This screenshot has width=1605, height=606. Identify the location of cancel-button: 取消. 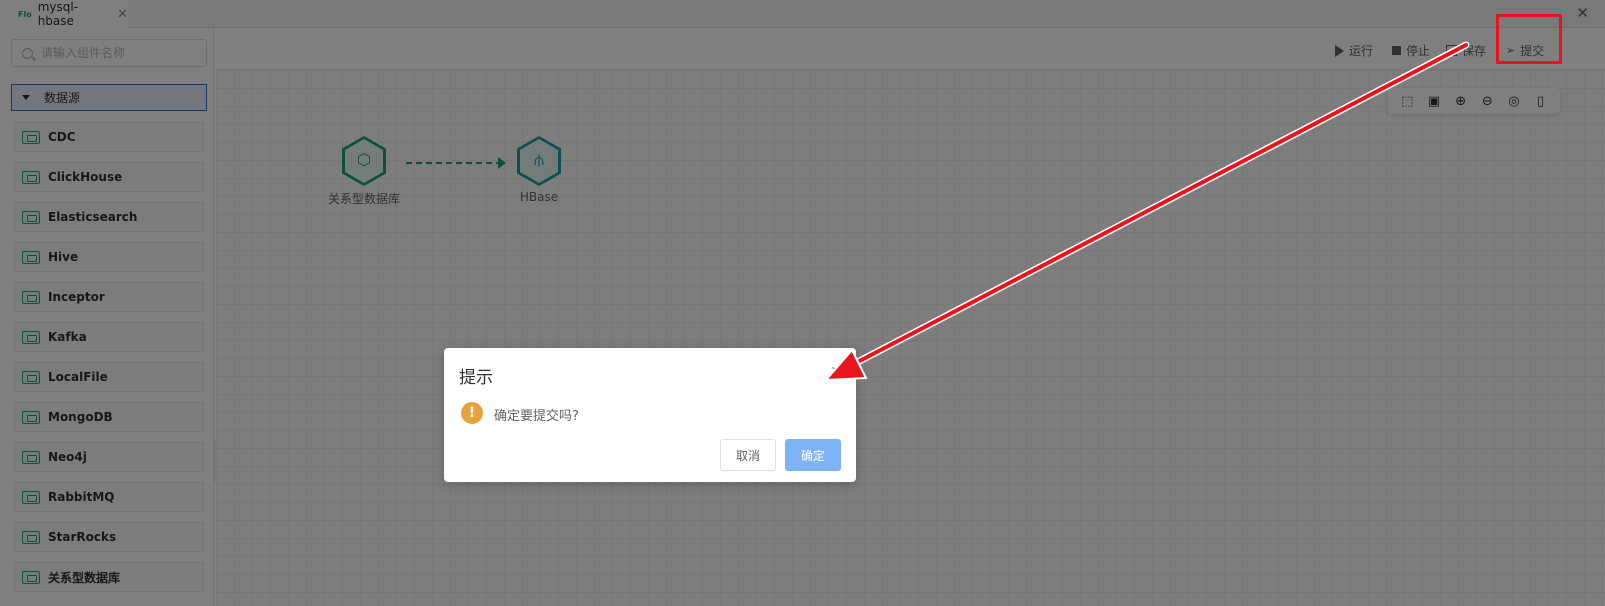
(748, 455).